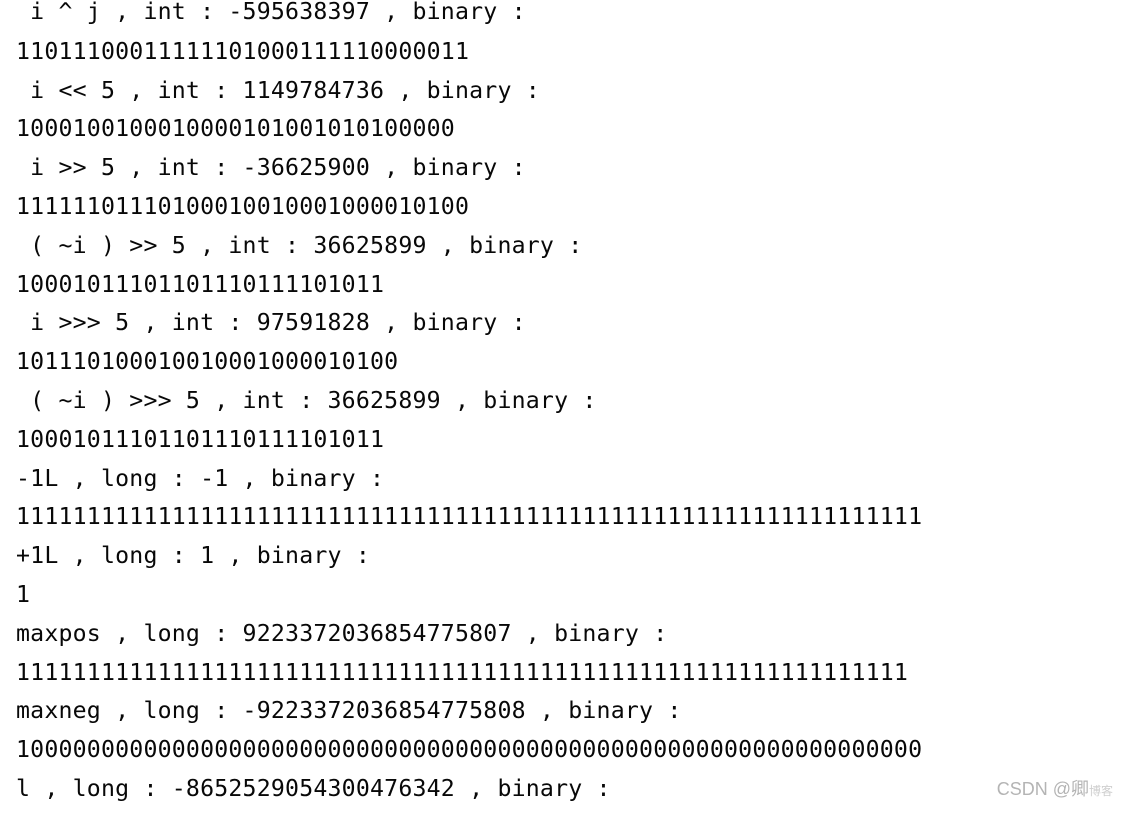 The image size is (1121, 815). What do you see at coordinates (243, 206) in the screenshot?
I see `output-line: 11111101110100010010001000010100` at bounding box center [243, 206].